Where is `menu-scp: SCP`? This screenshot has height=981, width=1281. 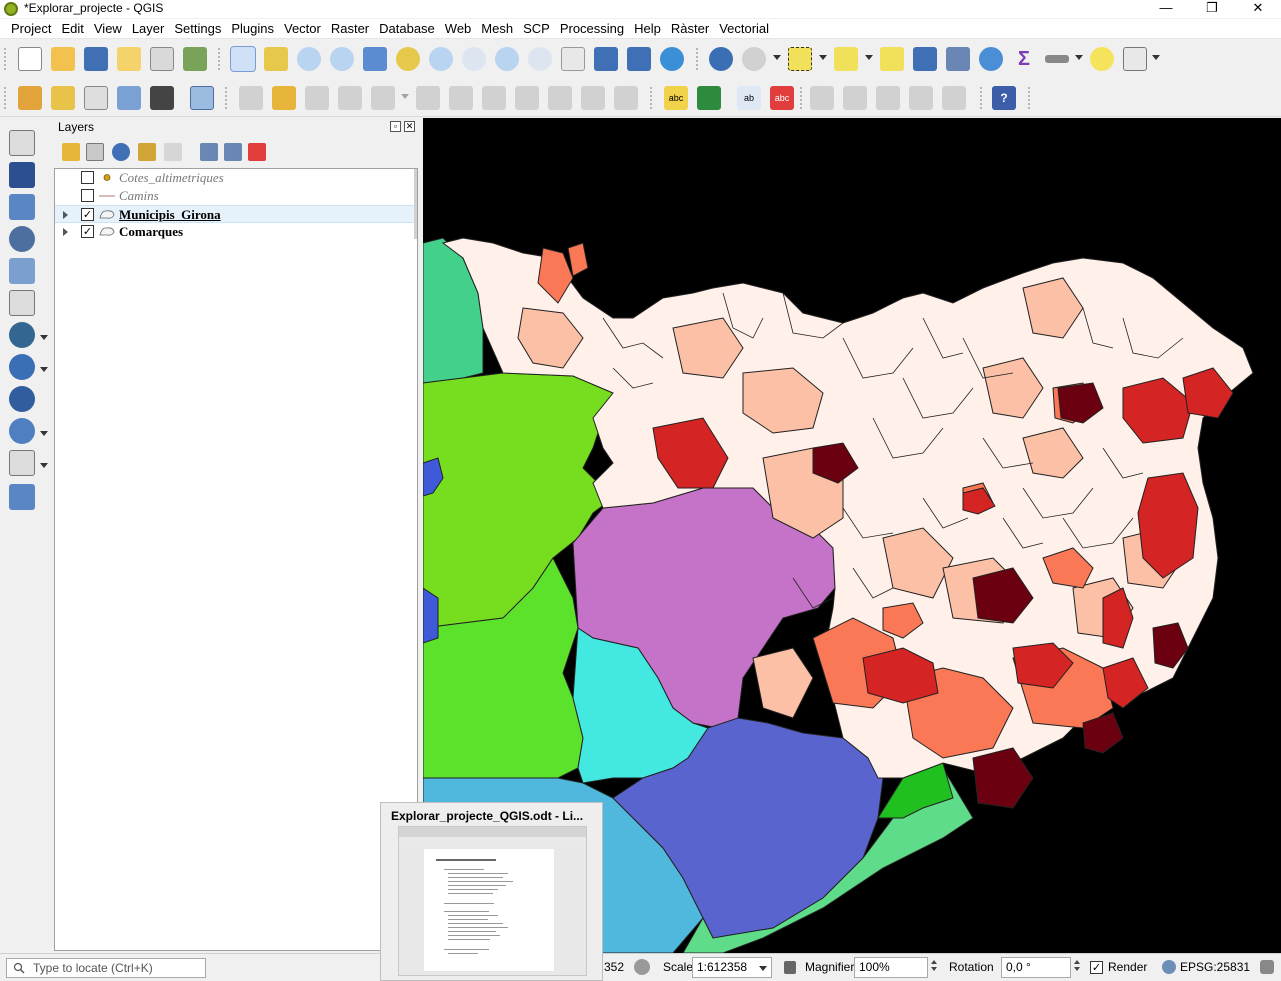
menu-scp: SCP is located at coordinates (536, 29).